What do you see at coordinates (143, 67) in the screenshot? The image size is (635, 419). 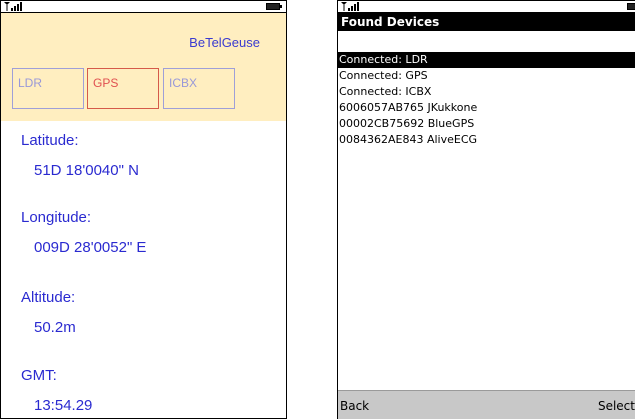 I see `header-panel: BeTelGeuse LDR GPS ICBX` at bounding box center [143, 67].